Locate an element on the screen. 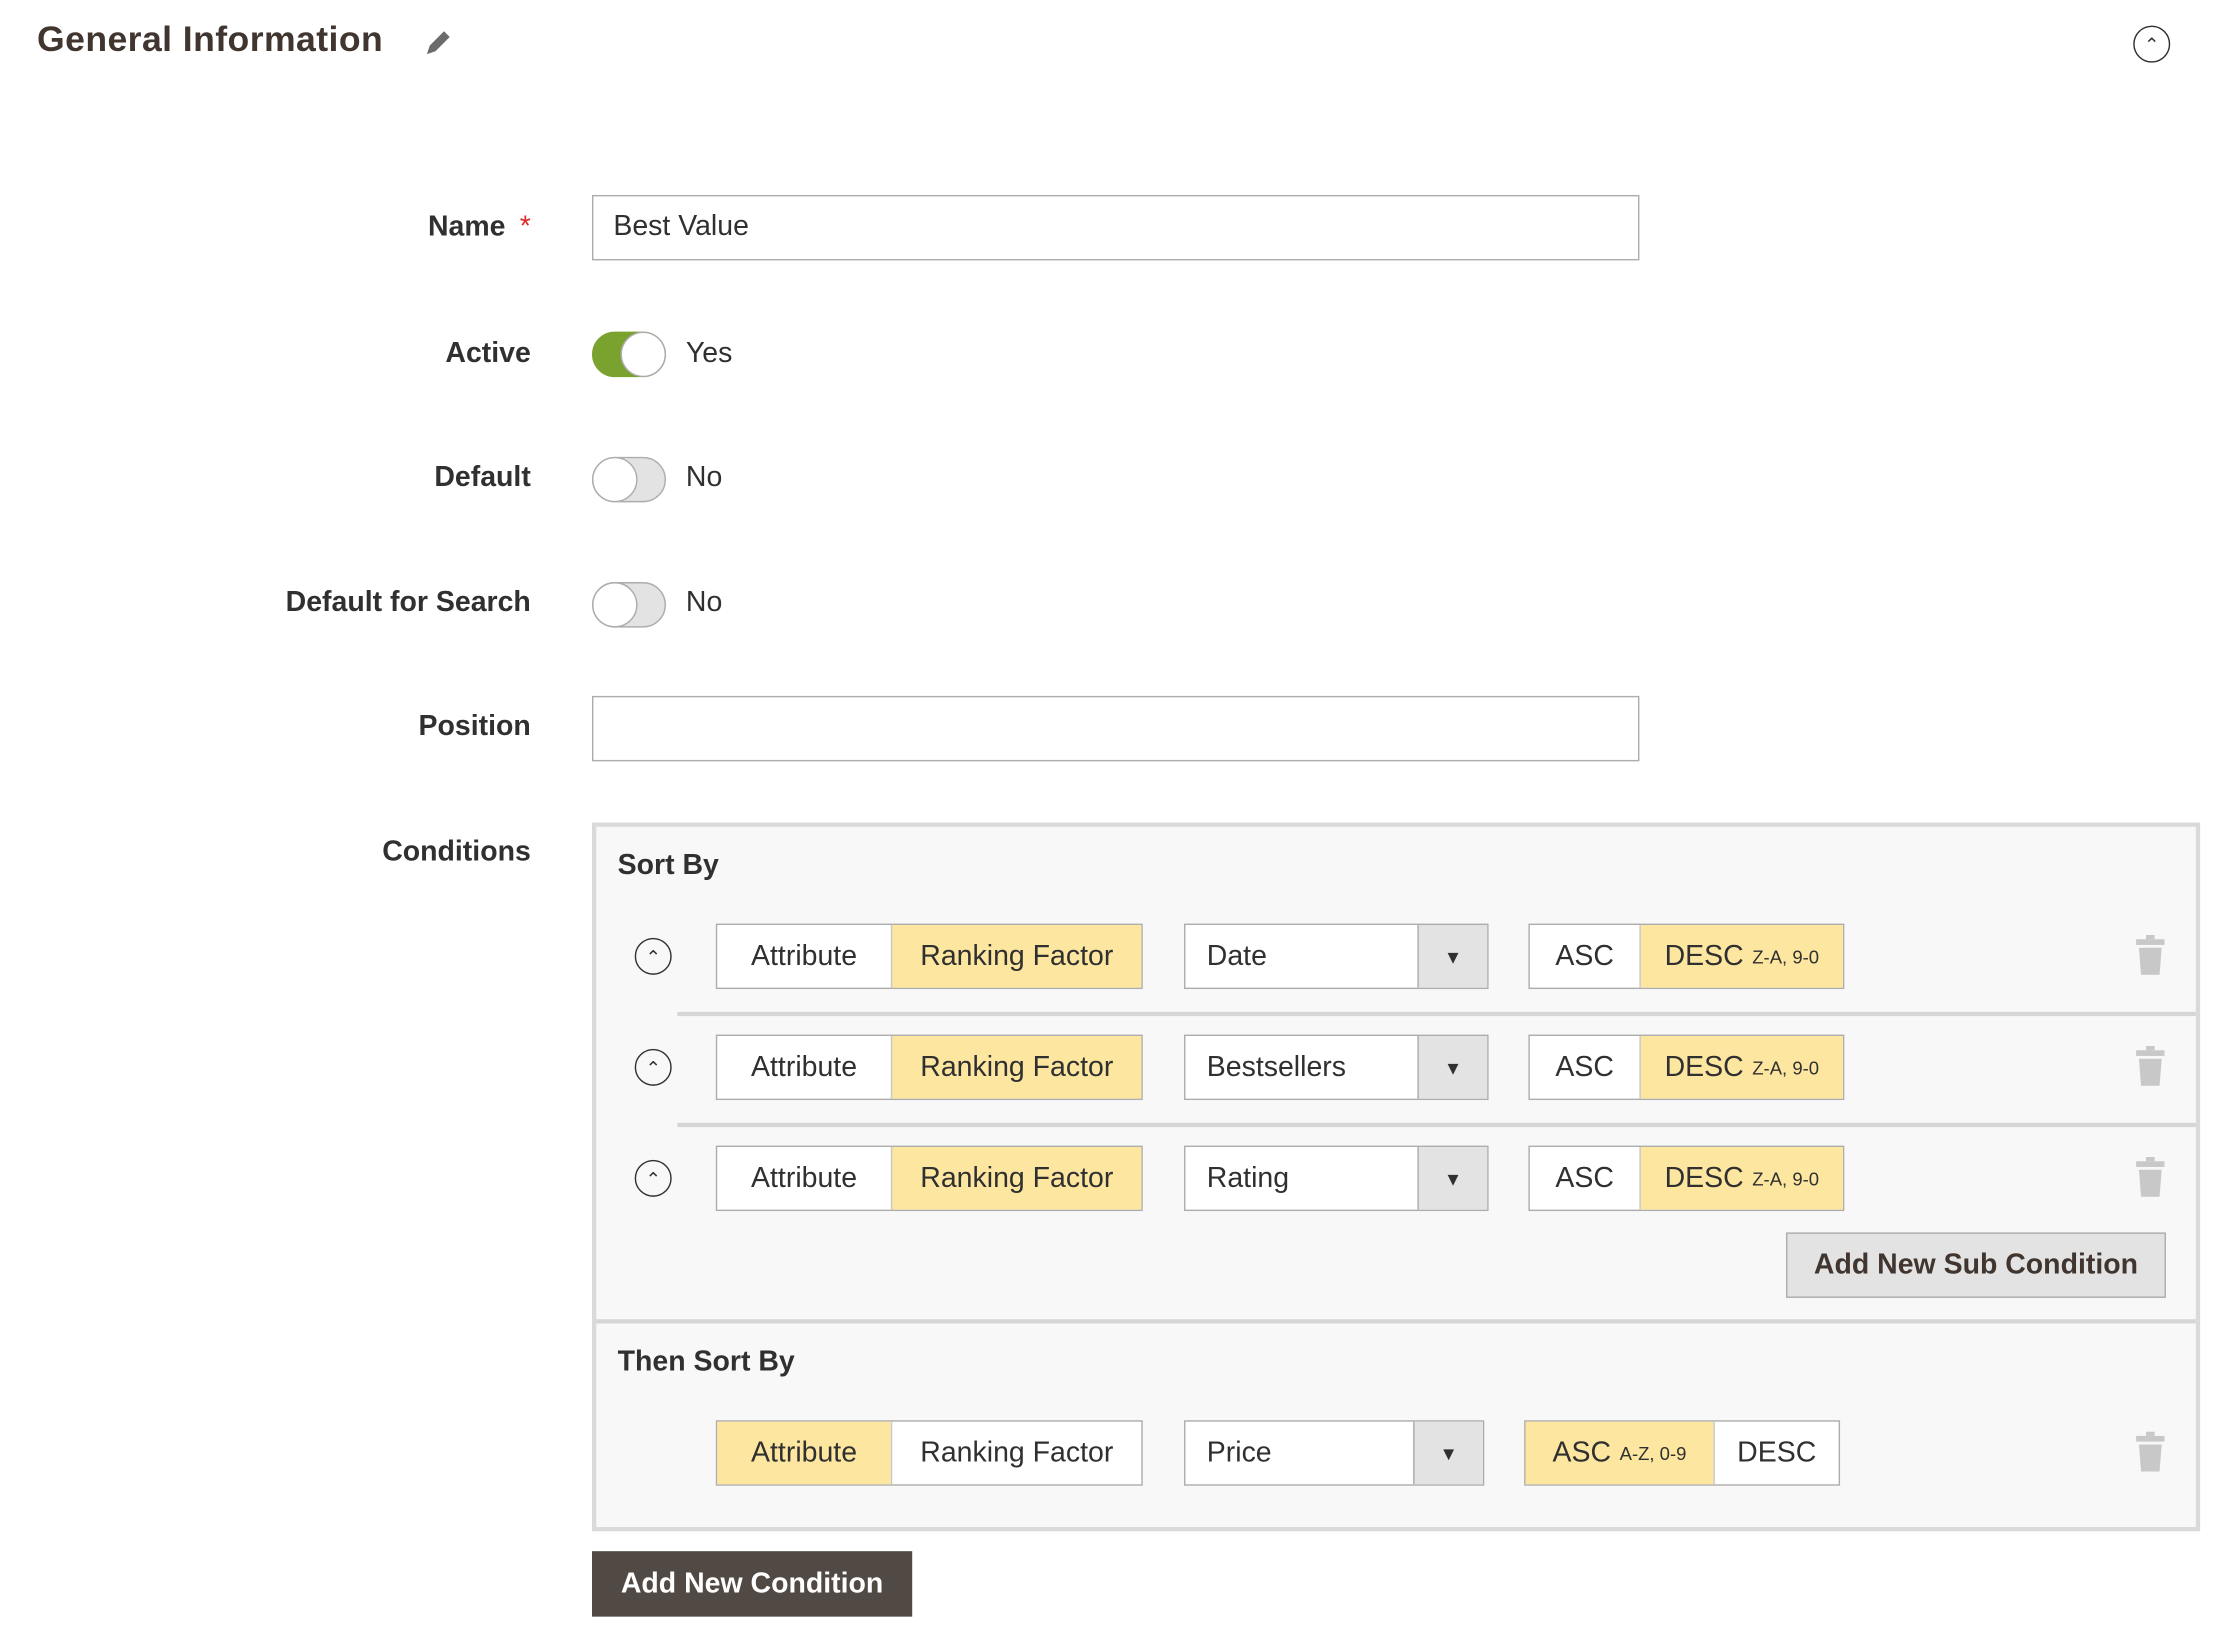 The height and width of the screenshot is (1631, 2220). active-toggle-text: Yes is located at coordinates (709, 353).